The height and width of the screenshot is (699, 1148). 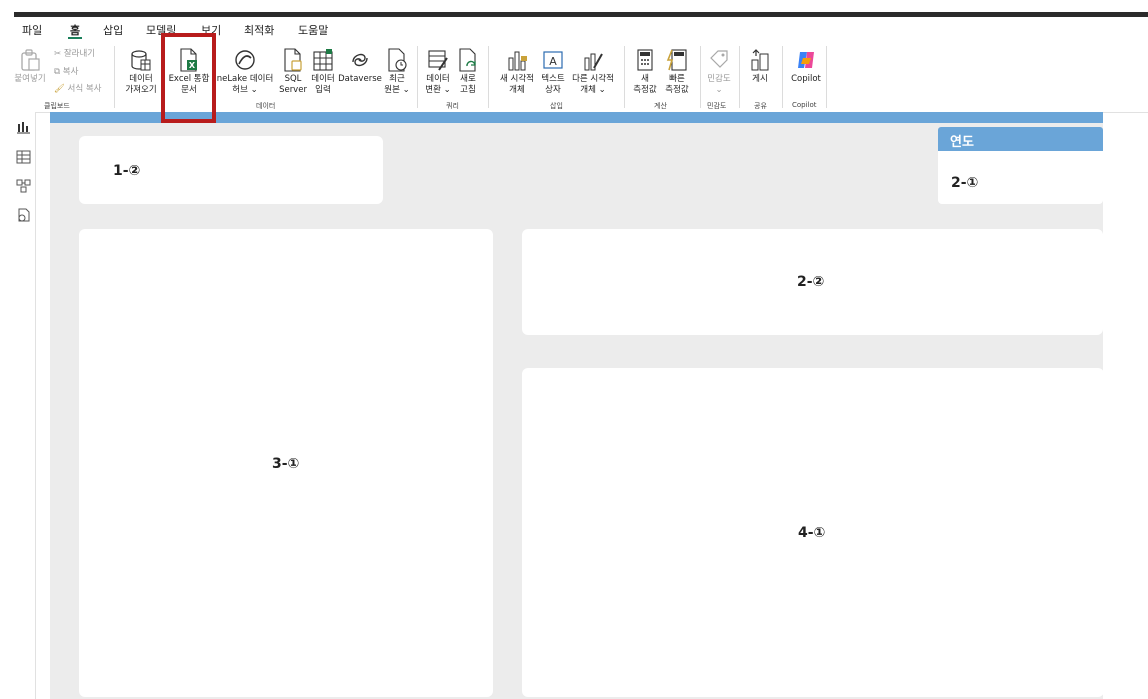 What do you see at coordinates (313, 30) in the screenshot?
I see `menu-help: 도움말` at bounding box center [313, 30].